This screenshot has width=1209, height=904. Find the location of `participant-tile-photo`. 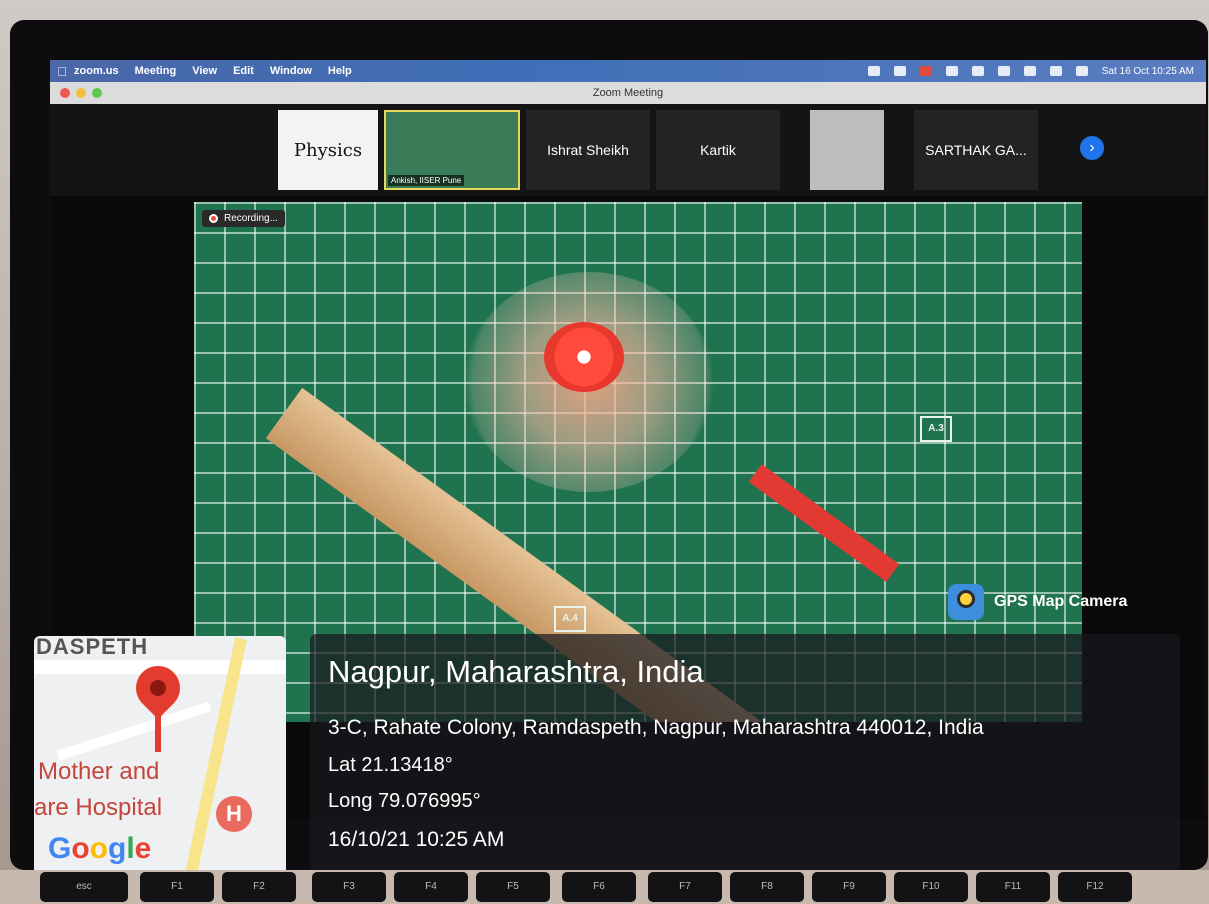

participant-tile-photo is located at coordinates (847, 150).